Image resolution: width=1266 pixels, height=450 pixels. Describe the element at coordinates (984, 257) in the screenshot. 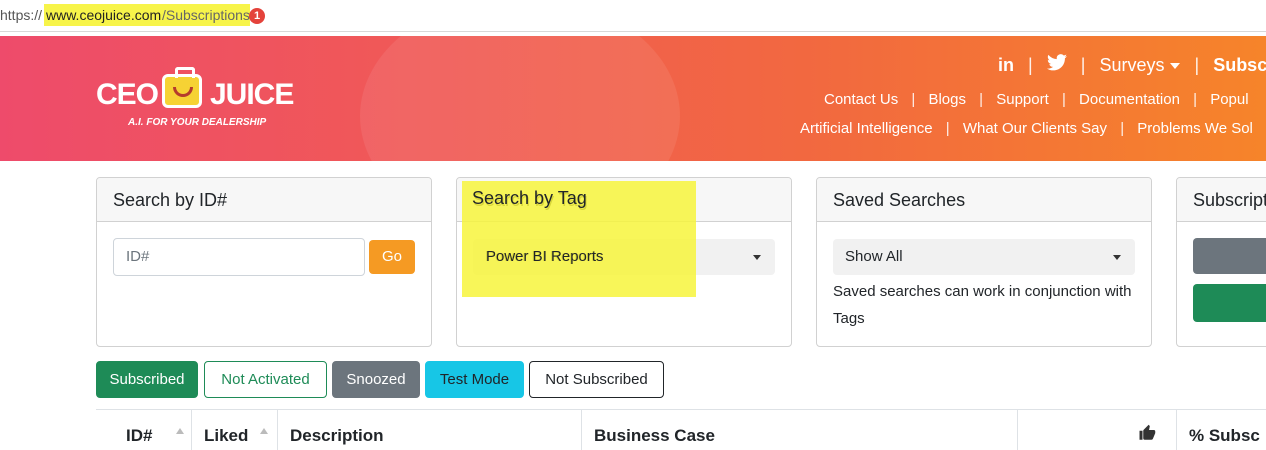

I see `saved-search-select: Show All` at that location.